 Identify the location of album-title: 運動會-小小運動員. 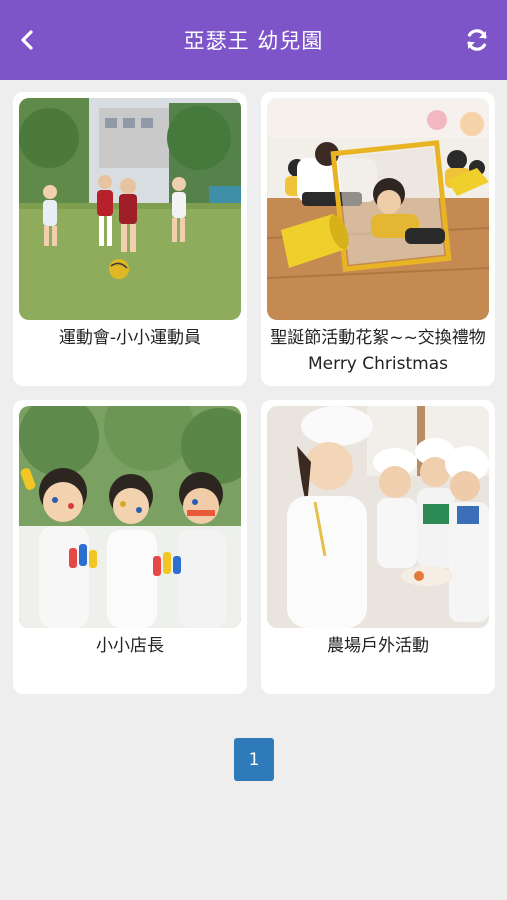
(130, 338).